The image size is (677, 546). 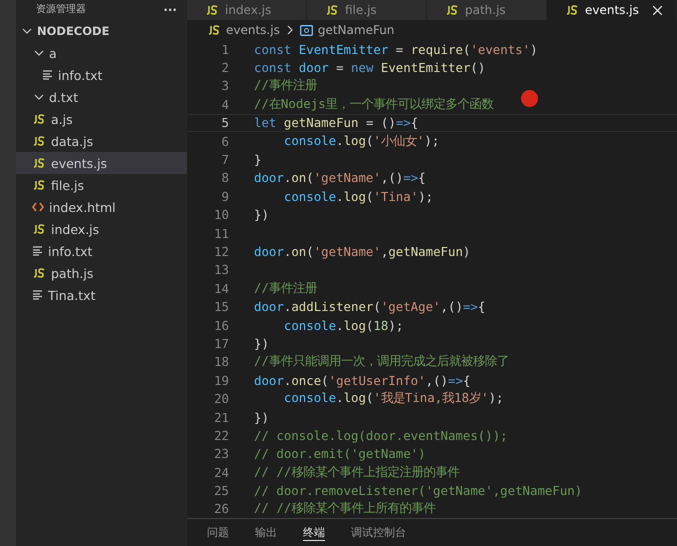 What do you see at coordinates (340, 178) in the screenshot?
I see `code-line: door.on('getName',()=>{` at bounding box center [340, 178].